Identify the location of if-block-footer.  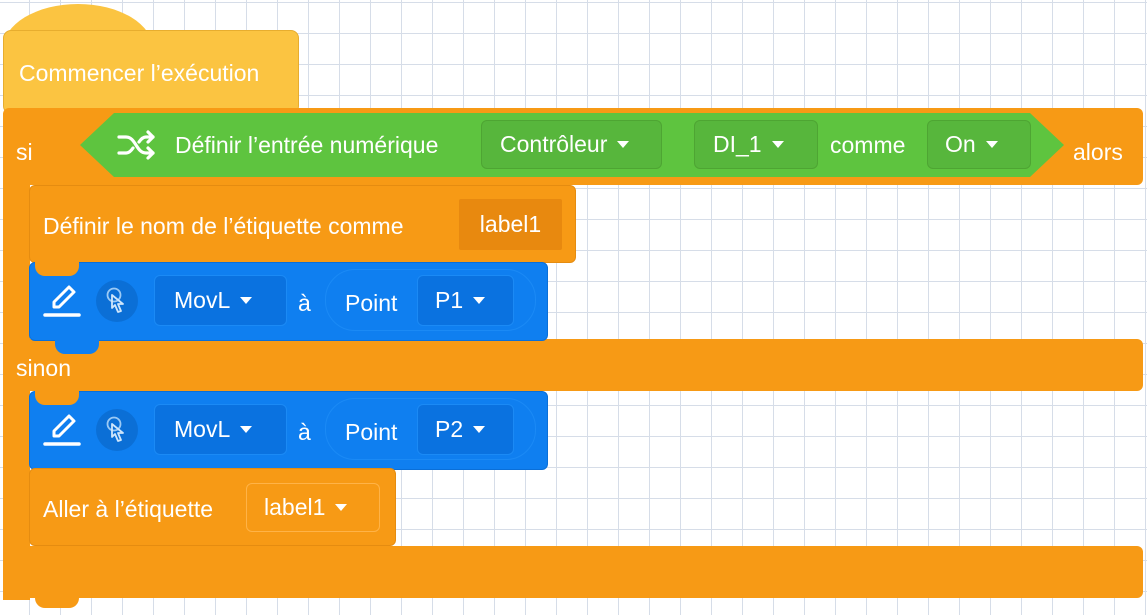
(573, 572).